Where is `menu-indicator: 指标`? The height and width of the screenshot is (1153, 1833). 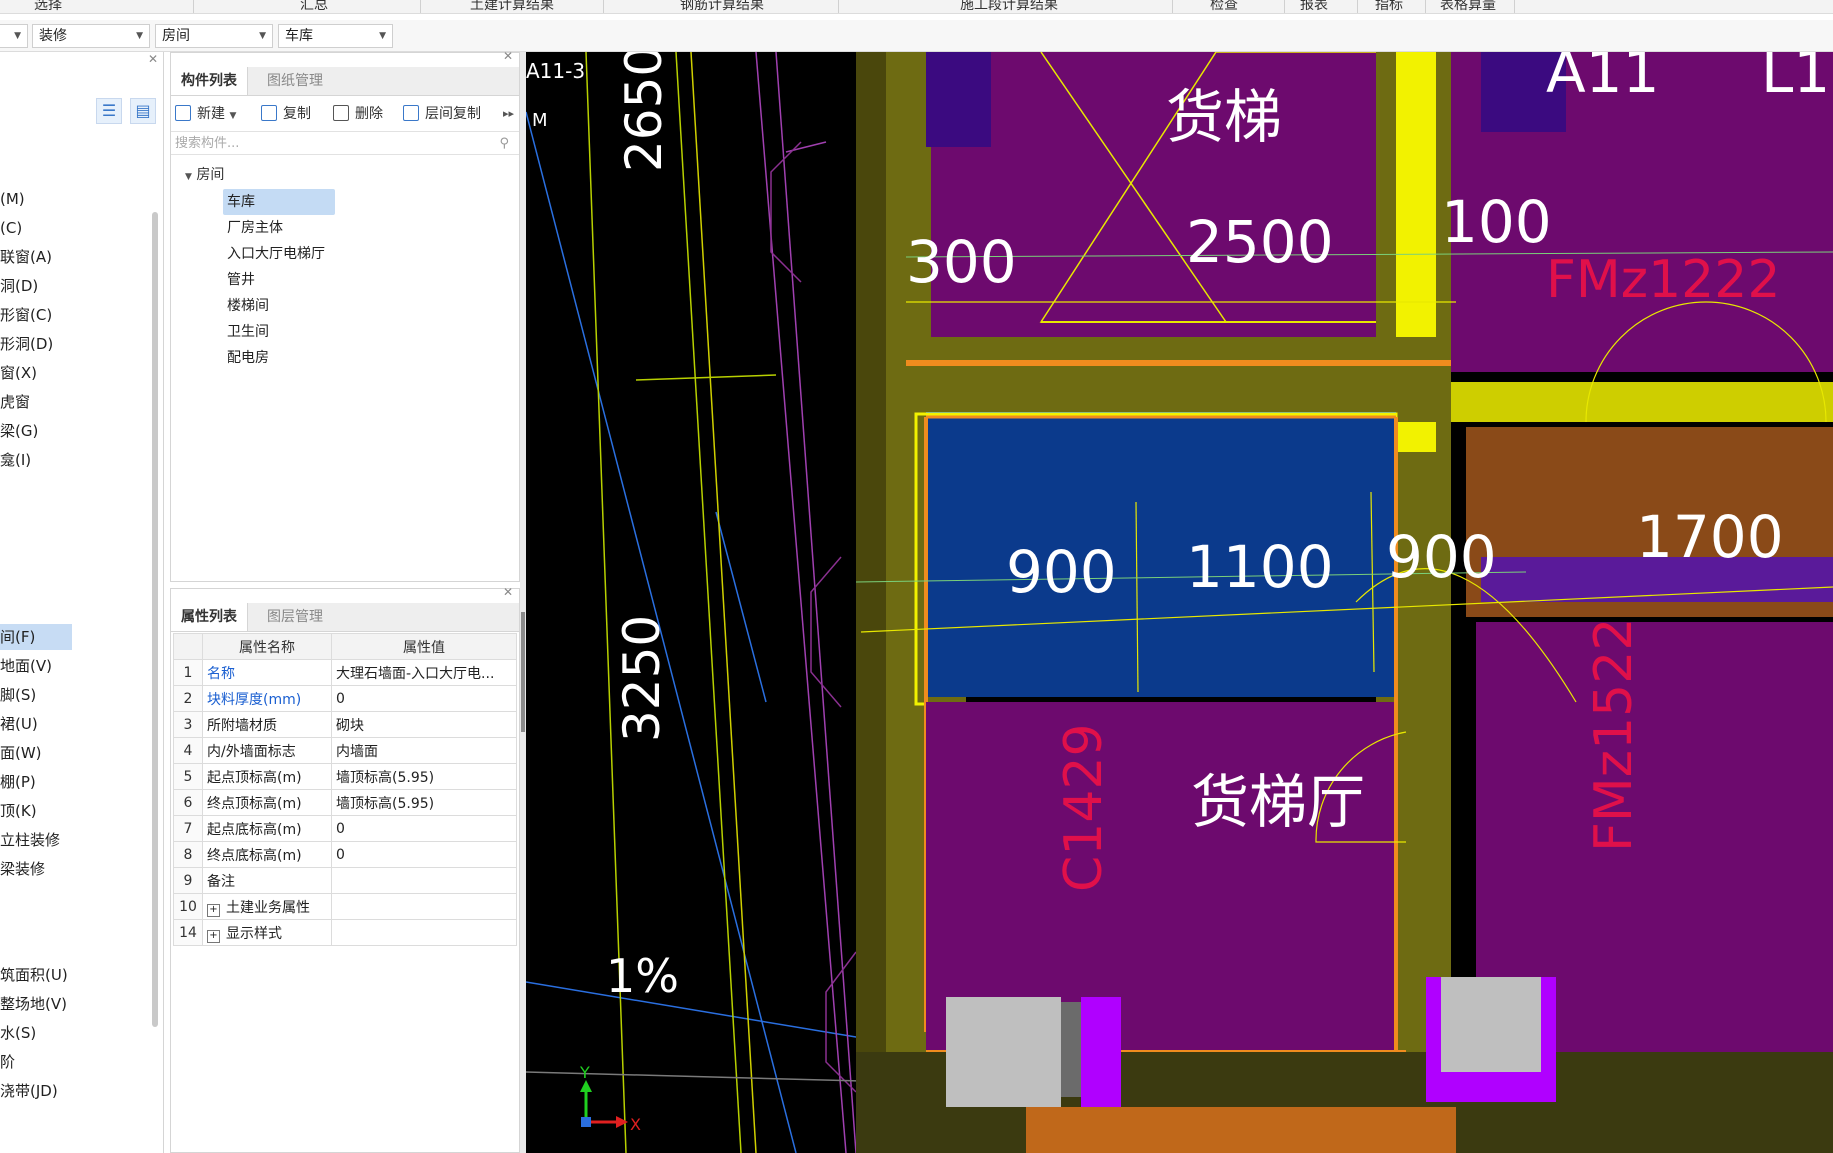 menu-indicator: 指标 is located at coordinates (1389, 6).